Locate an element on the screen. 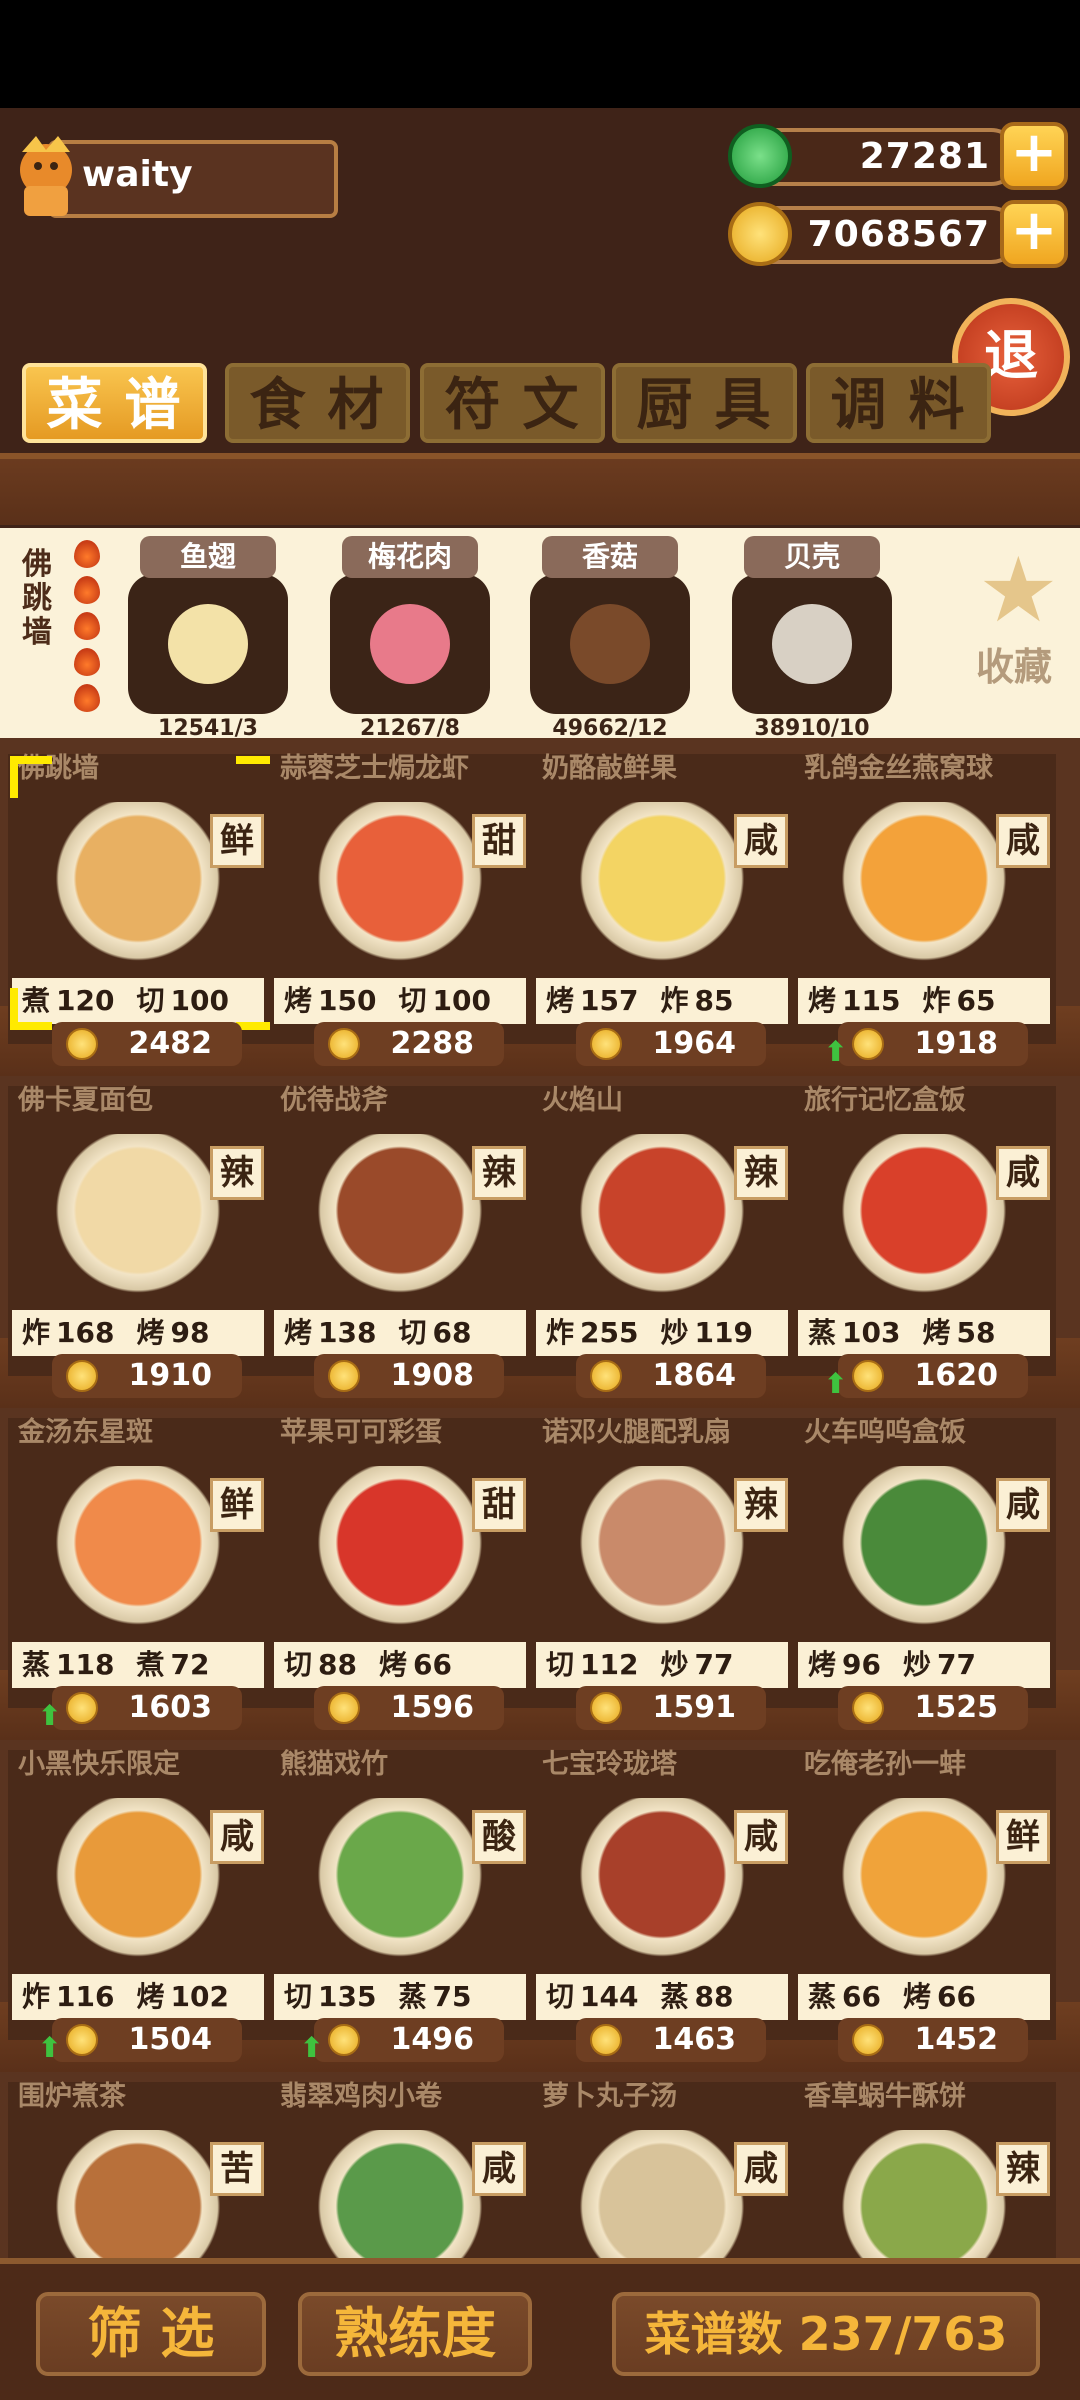 This screenshot has height=2400, width=1080. taste-badge: 鲜 is located at coordinates (237, 1505).